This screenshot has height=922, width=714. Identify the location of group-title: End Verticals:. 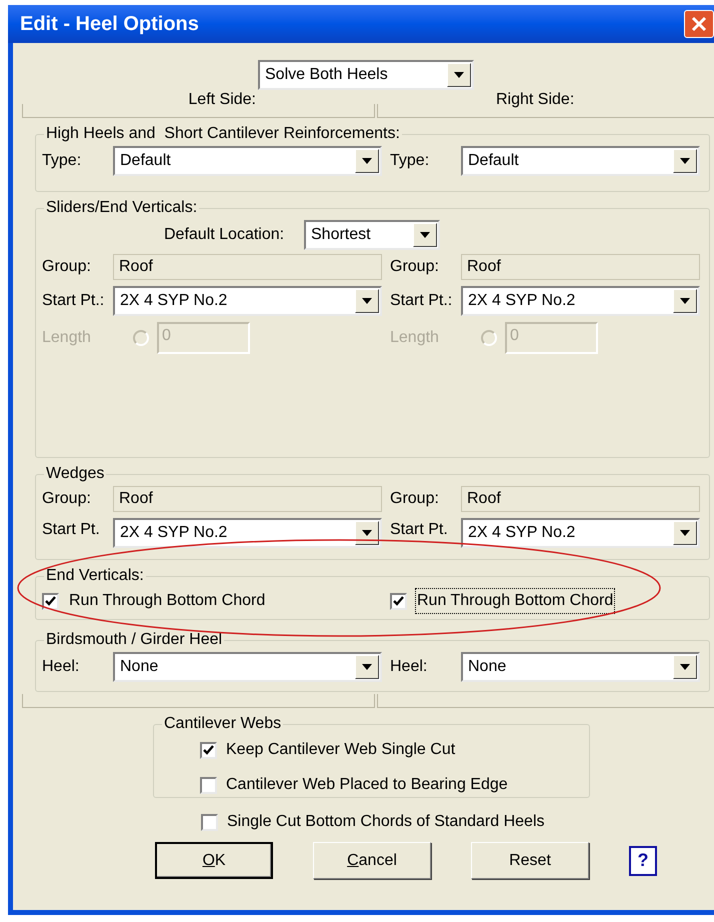
(95, 576).